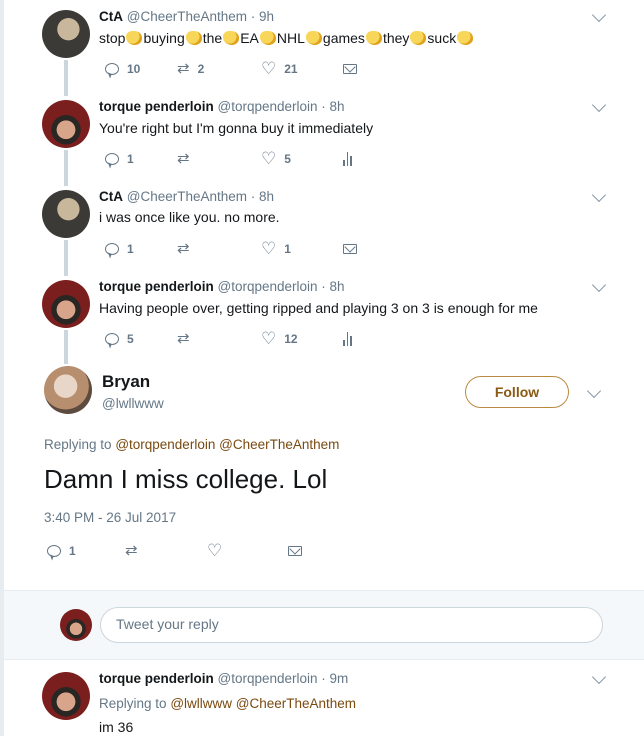 The height and width of the screenshot is (736, 644). I want to click on like-button: ♡ 1, so click(276, 248).